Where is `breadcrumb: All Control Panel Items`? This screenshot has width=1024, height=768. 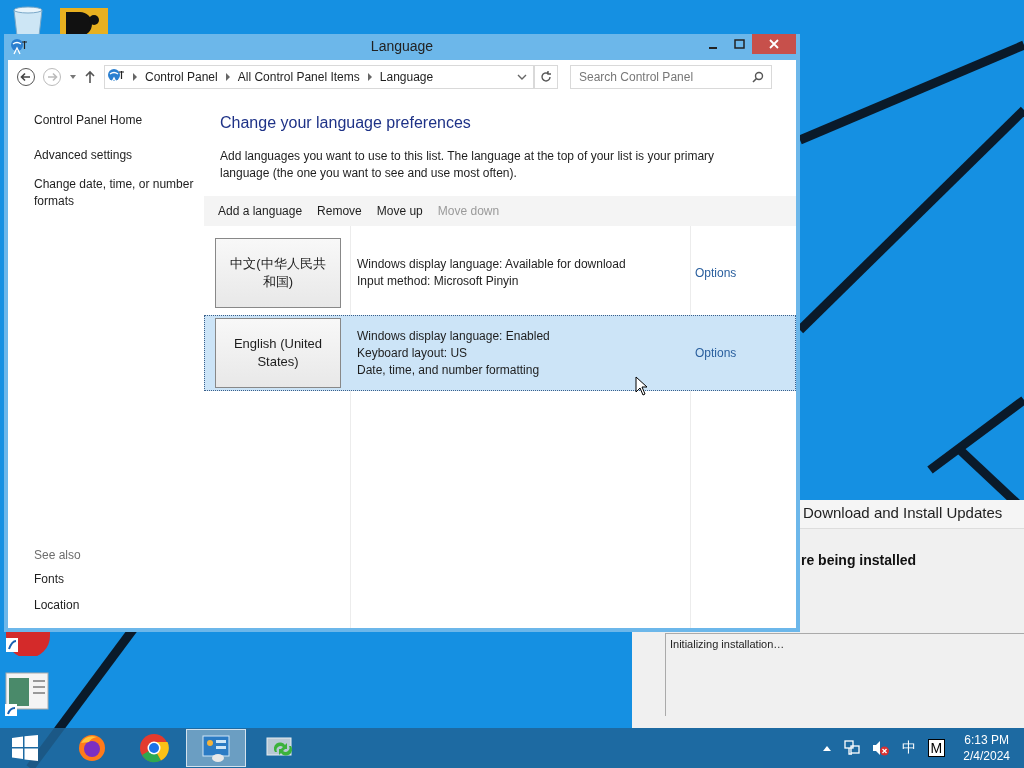
breadcrumb: All Control Panel Items is located at coordinates (298, 77).